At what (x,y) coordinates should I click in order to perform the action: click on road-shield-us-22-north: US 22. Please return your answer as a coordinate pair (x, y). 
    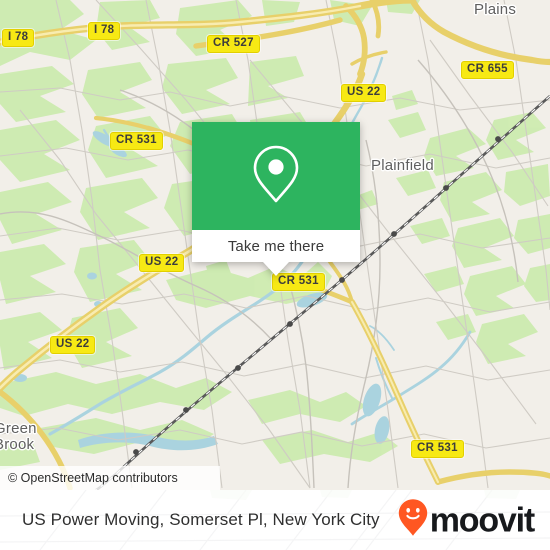
    Looking at the image, I should click on (364, 93).